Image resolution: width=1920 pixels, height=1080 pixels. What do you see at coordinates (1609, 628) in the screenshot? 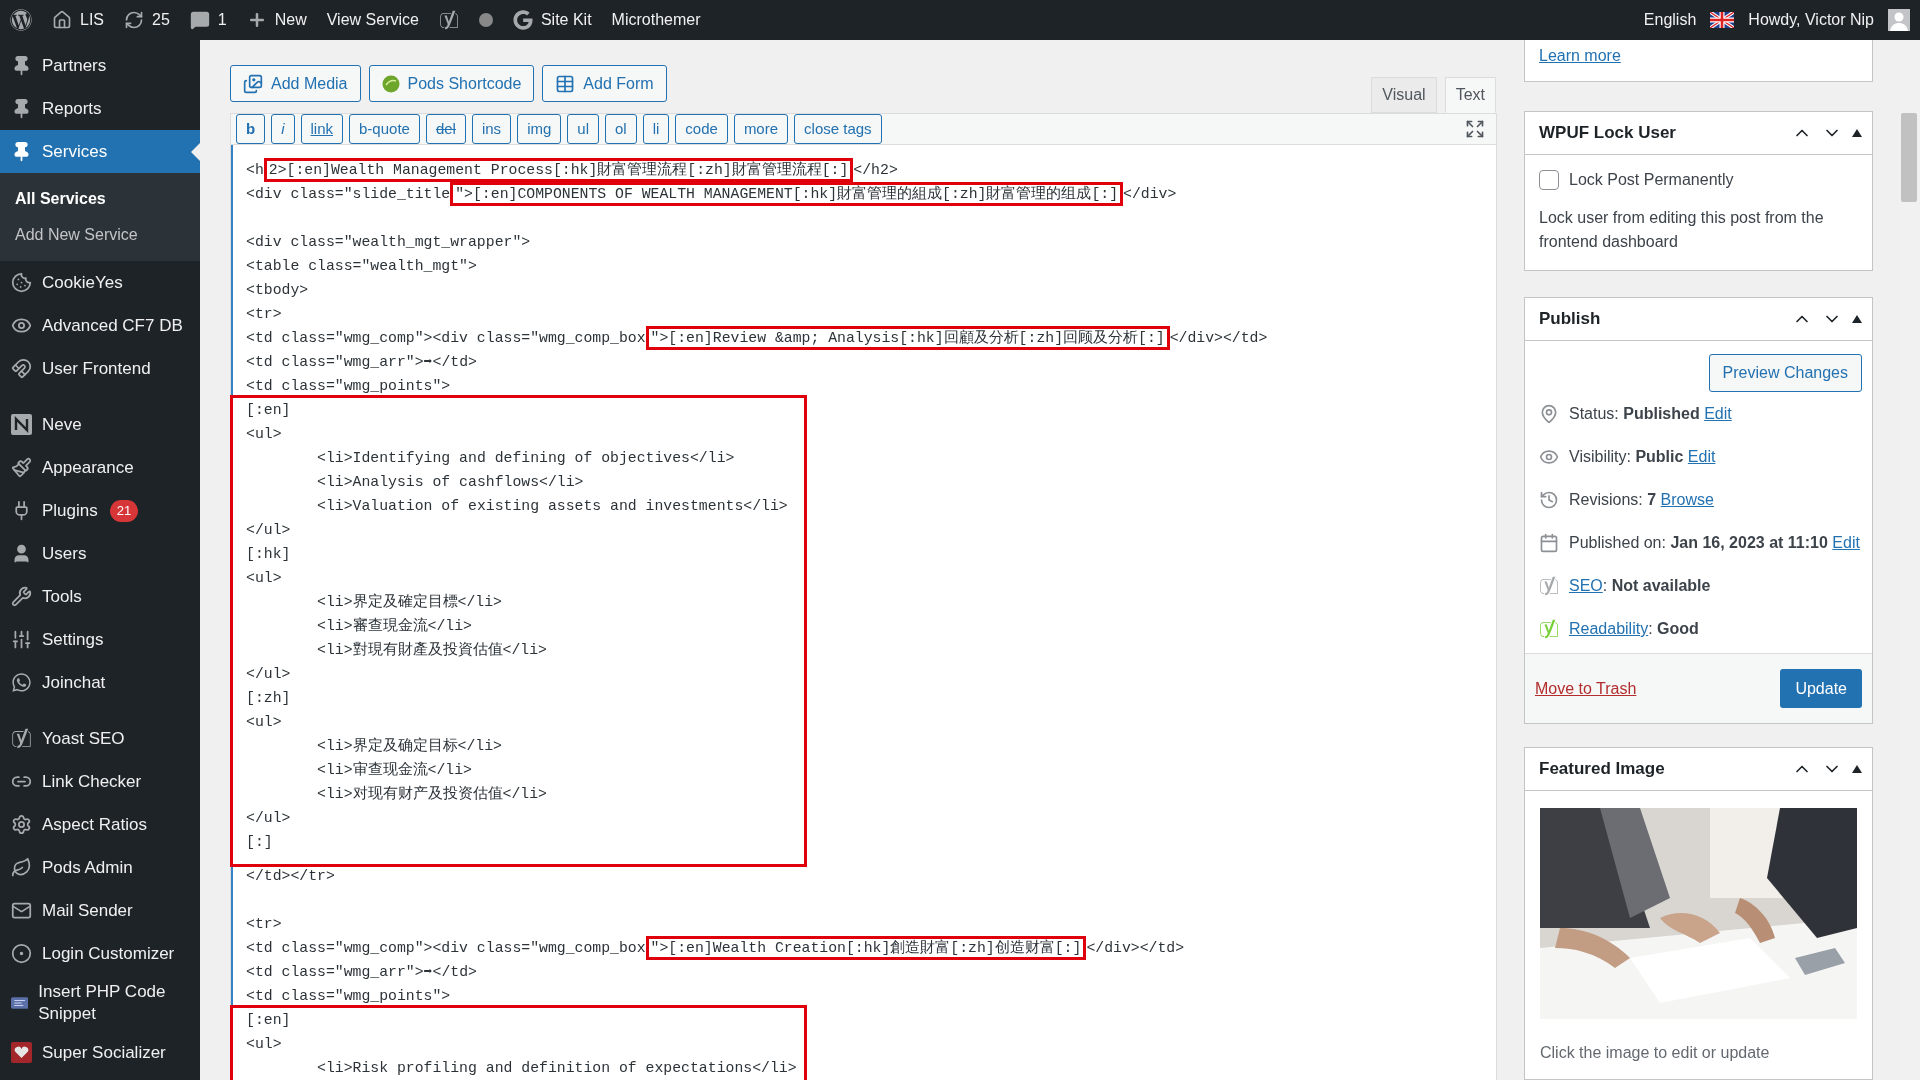
I see `publish-info-link: Readability` at bounding box center [1609, 628].